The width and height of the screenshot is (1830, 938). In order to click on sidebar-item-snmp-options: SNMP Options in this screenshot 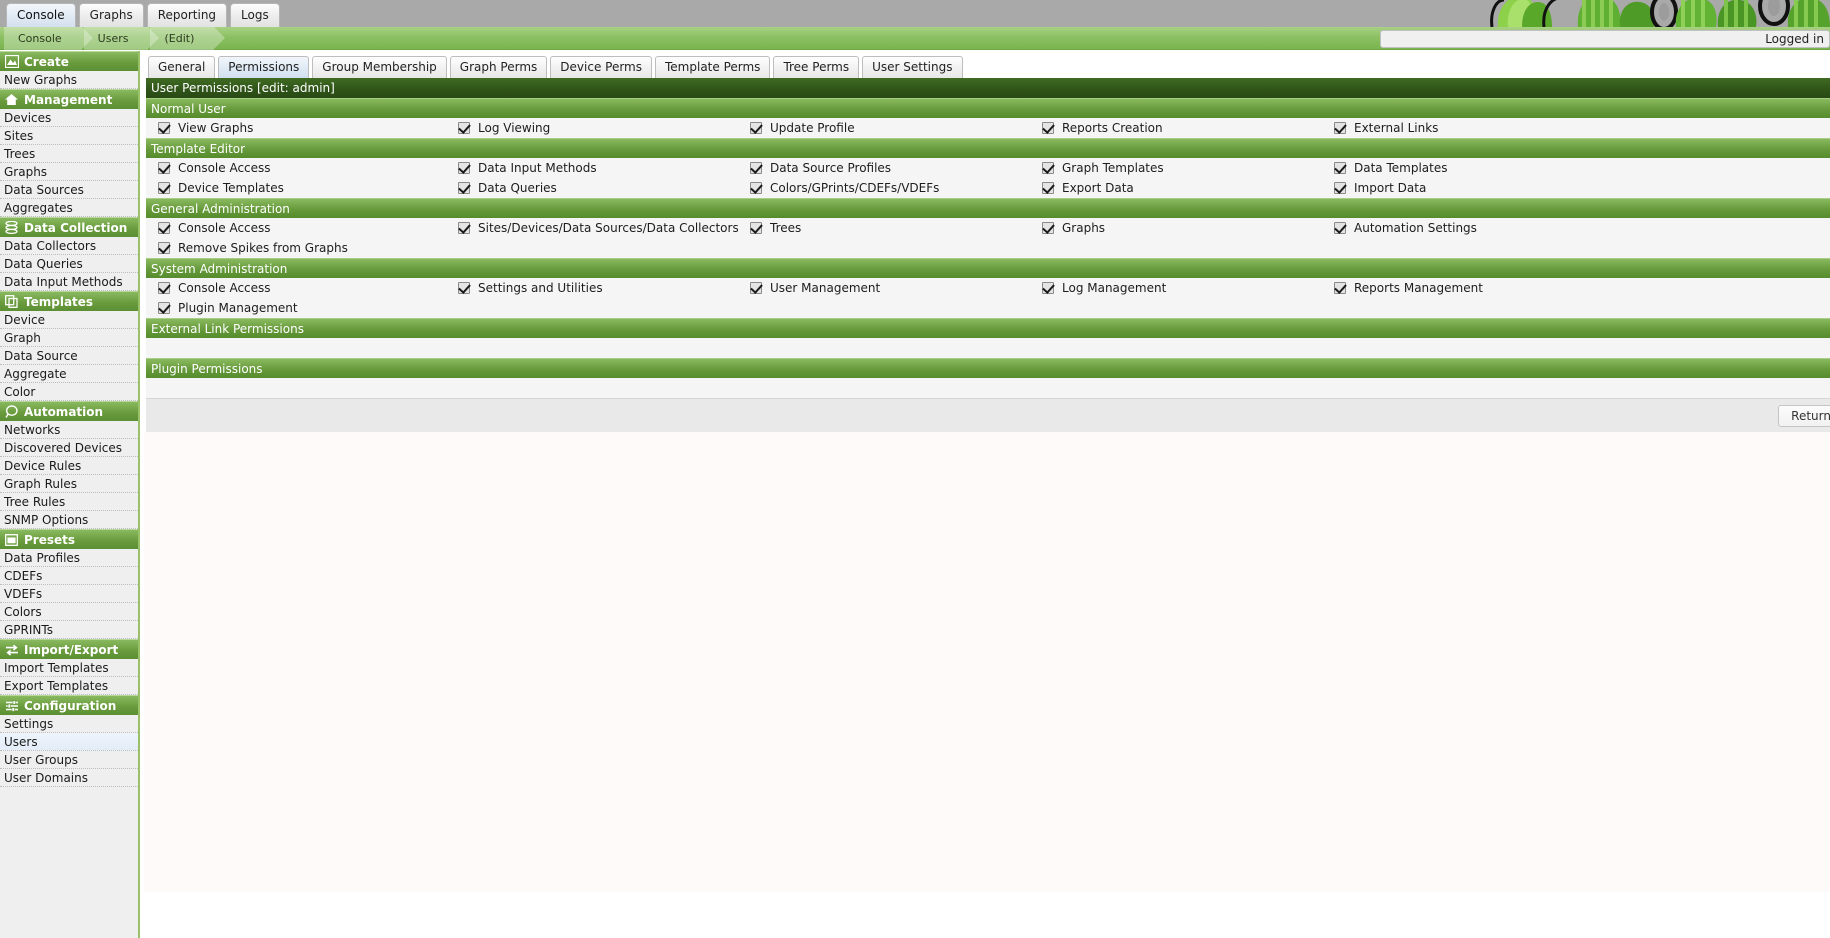, I will do `click(69, 520)`.